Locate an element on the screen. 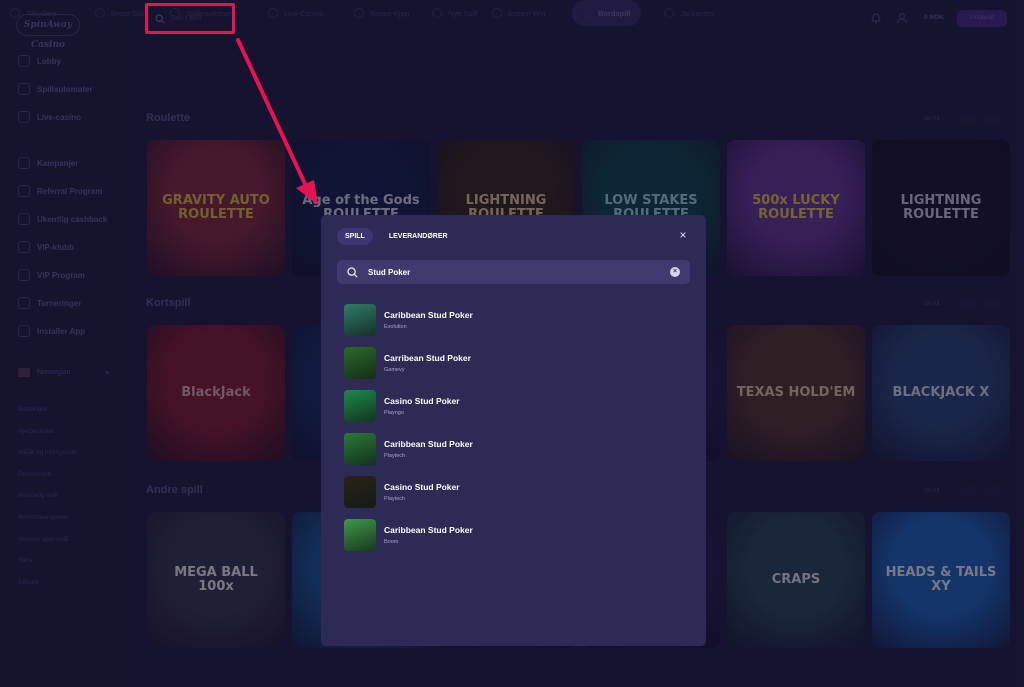  sidebar-item-1: Spillautomater is located at coordinates (68, 89).